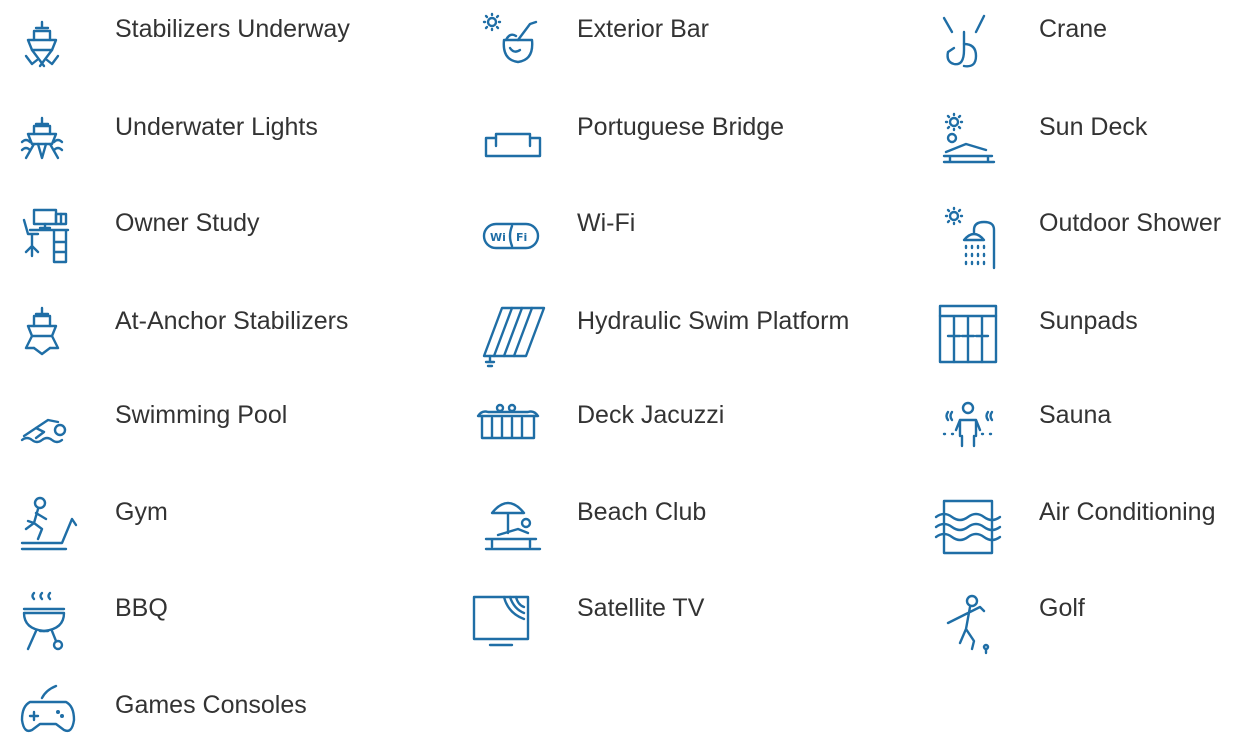 Image resolution: width=1242 pixels, height=754 pixels. What do you see at coordinates (508, 421) in the screenshot?
I see `jacuzzi-icon` at bounding box center [508, 421].